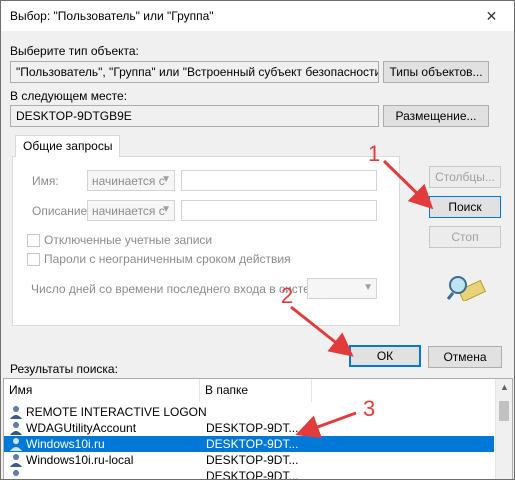  Describe the element at coordinates (287, 295) in the screenshot. I see `annotation-marker-2: 2` at that location.